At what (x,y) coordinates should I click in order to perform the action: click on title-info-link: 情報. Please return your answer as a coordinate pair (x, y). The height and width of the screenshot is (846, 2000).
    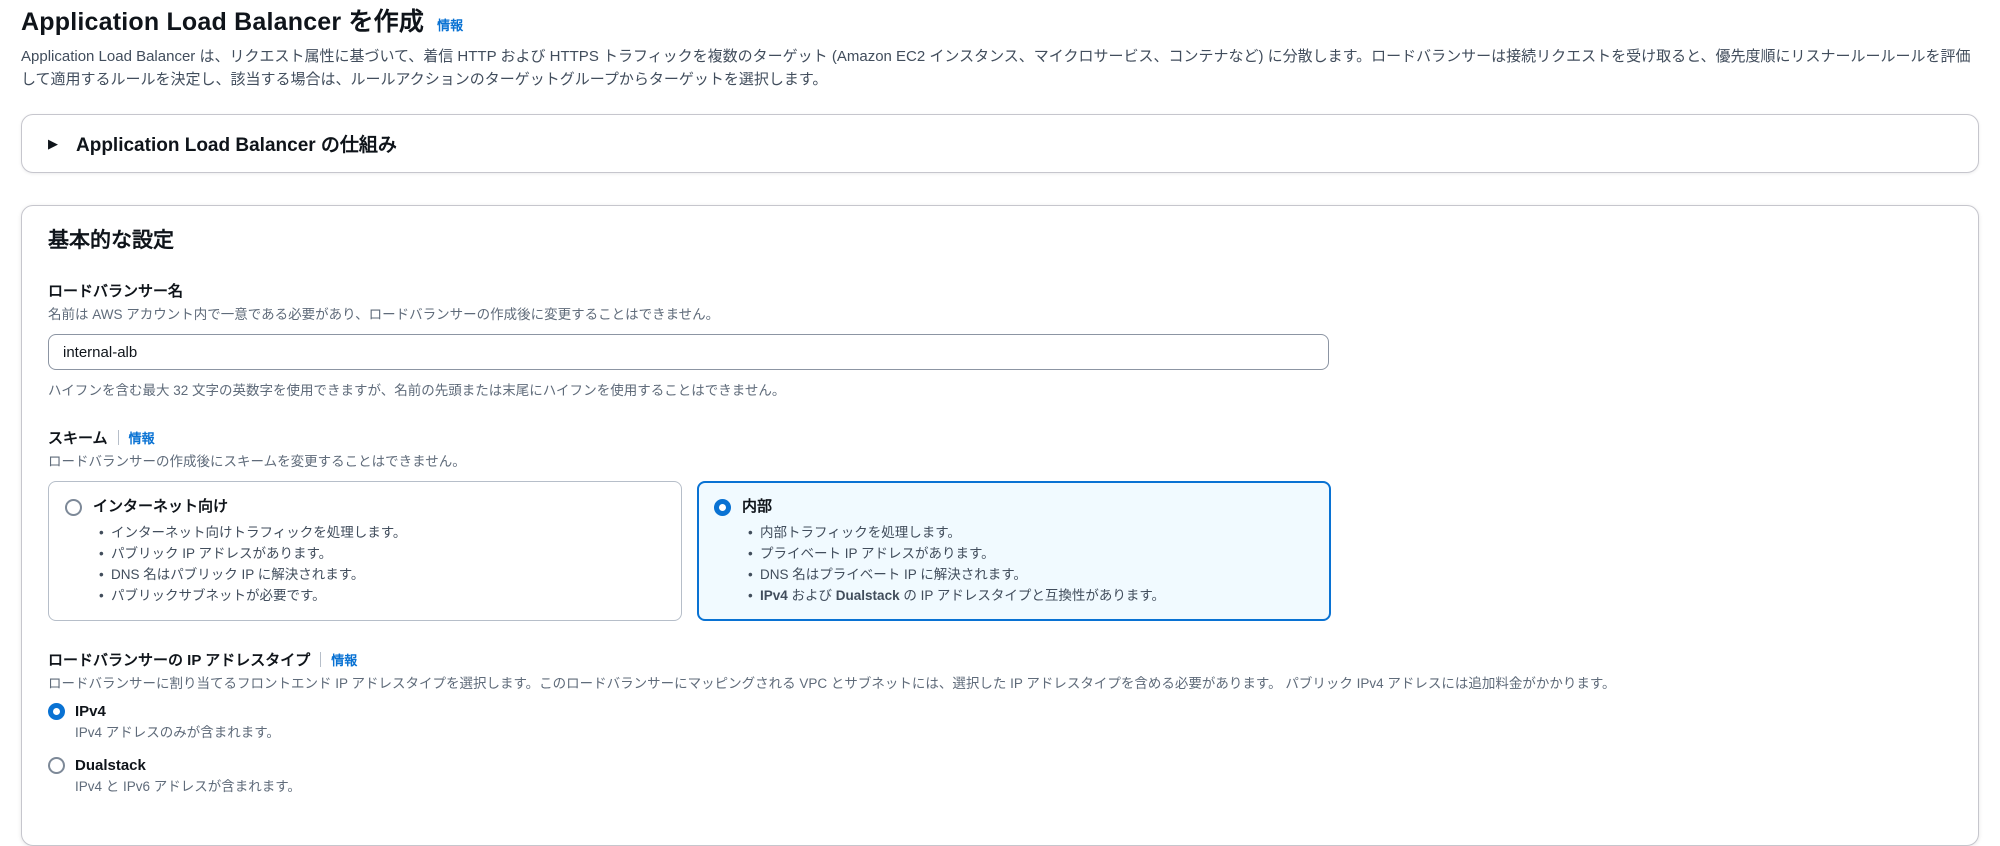
    Looking at the image, I should click on (450, 24).